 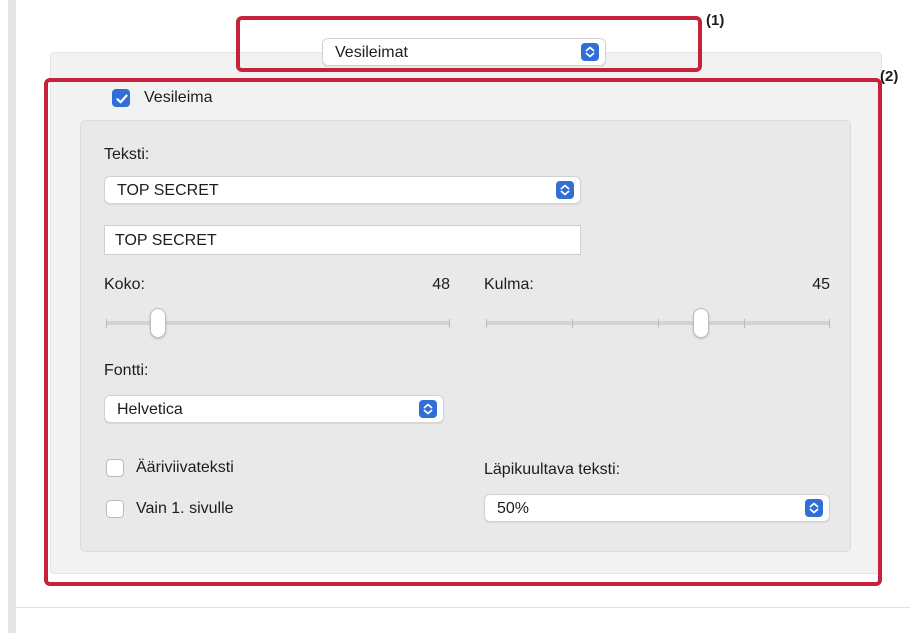 I want to click on callout-label-2: (2), so click(x=889, y=76).